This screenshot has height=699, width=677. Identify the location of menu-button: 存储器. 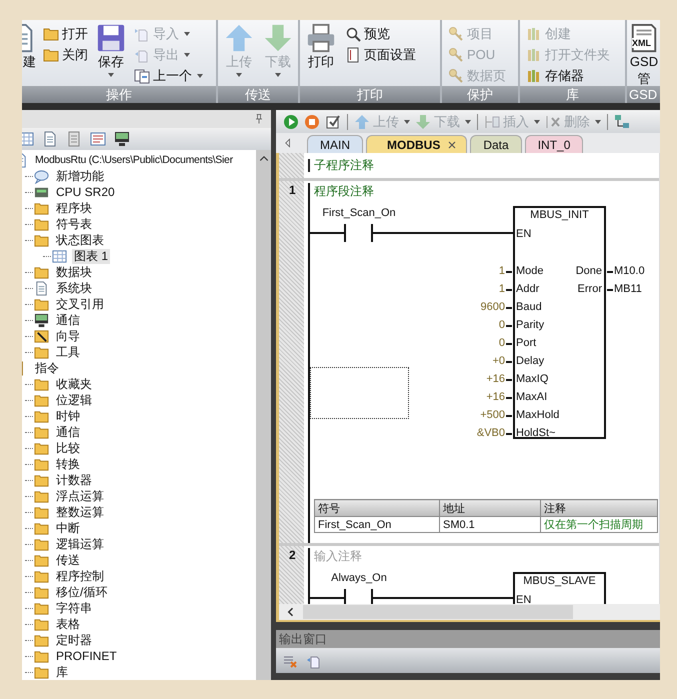
(568, 75).